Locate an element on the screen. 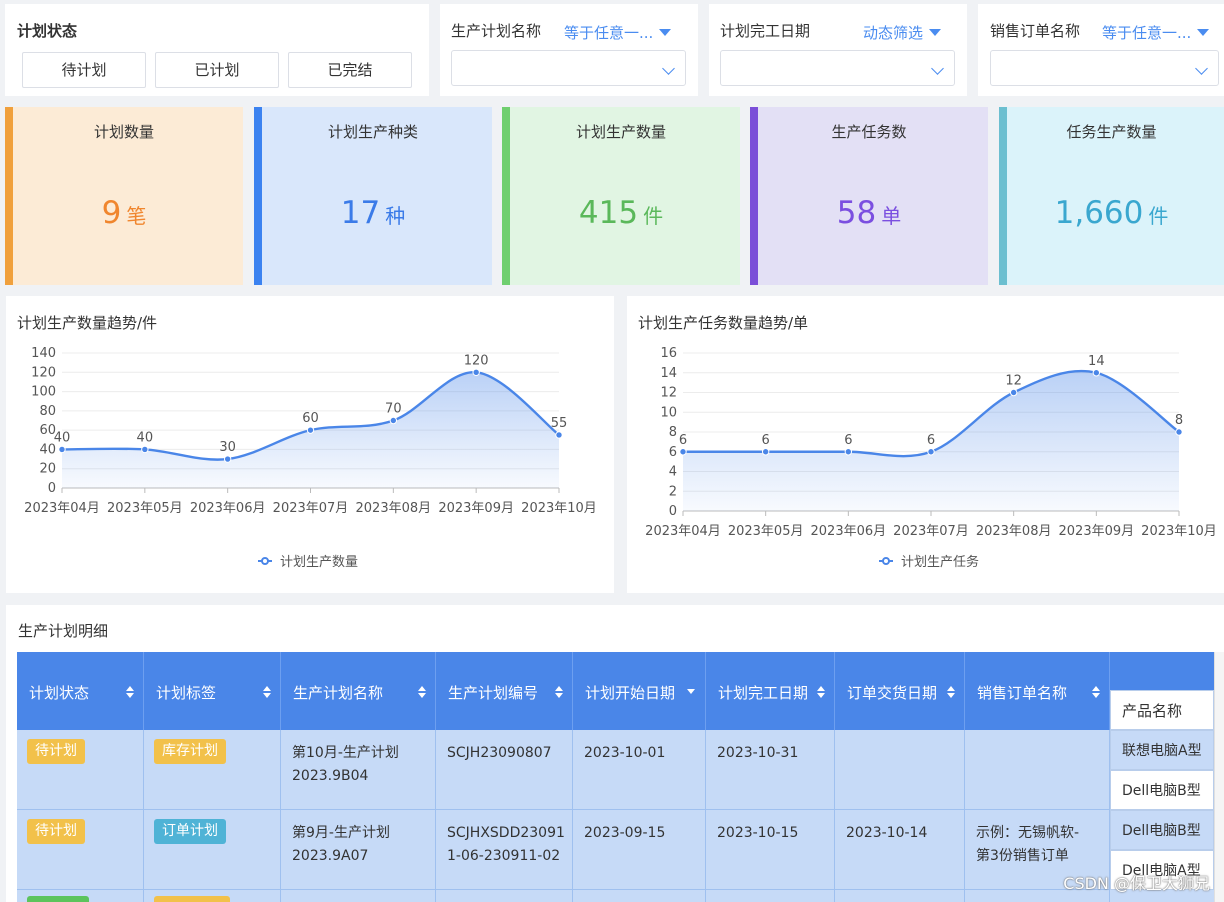  plan-name-line: 第10月-生产计划 is located at coordinates (345, 753).